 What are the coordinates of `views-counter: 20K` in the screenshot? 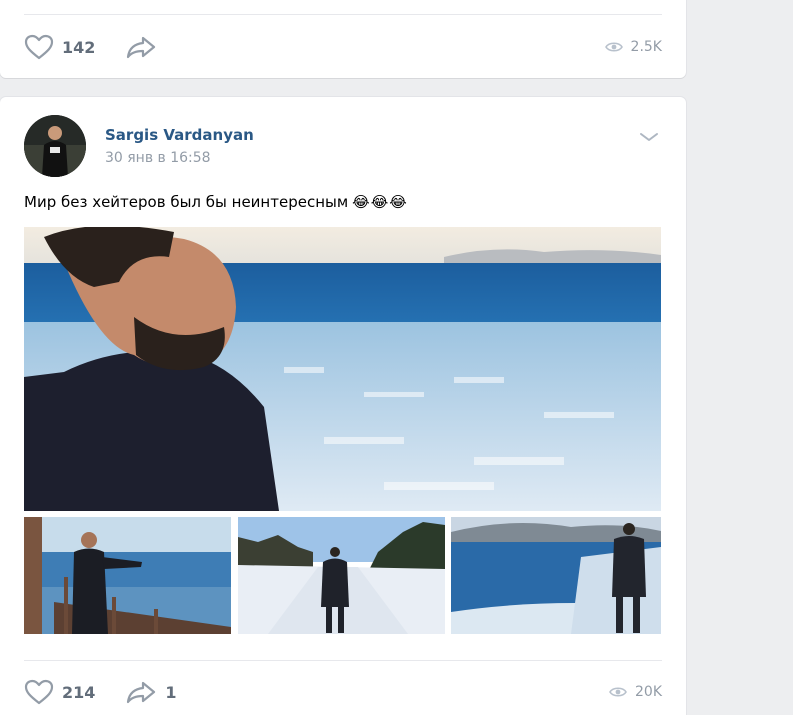 It's located at (635, 692).